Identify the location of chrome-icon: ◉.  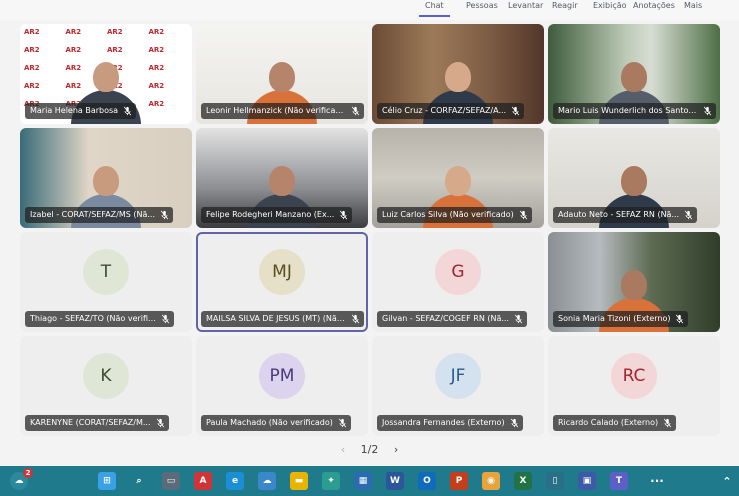
(491, 481).